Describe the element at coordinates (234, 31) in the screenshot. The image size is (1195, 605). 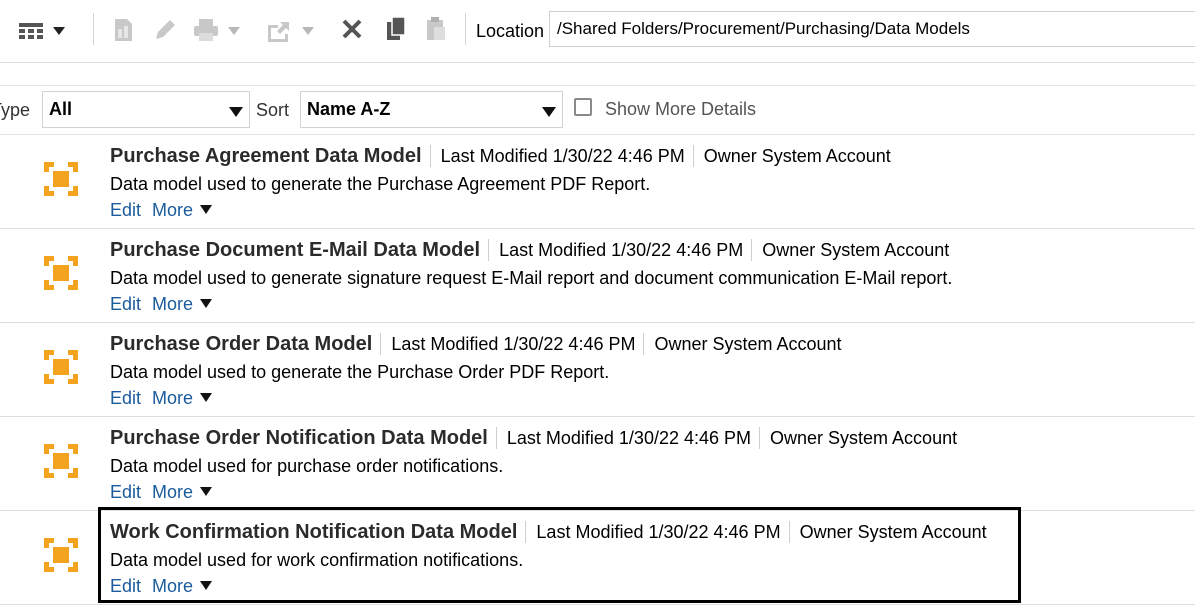
I see `print-chevron-down-icon` at that location.